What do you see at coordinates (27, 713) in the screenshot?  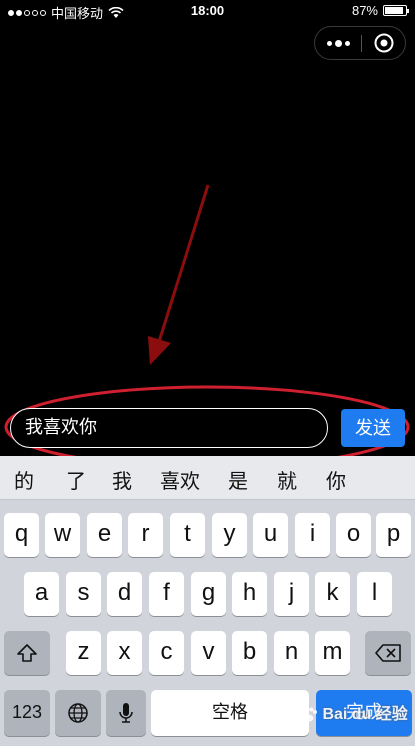 I see `numbers-key: 123` at bounding box center [27, 713].